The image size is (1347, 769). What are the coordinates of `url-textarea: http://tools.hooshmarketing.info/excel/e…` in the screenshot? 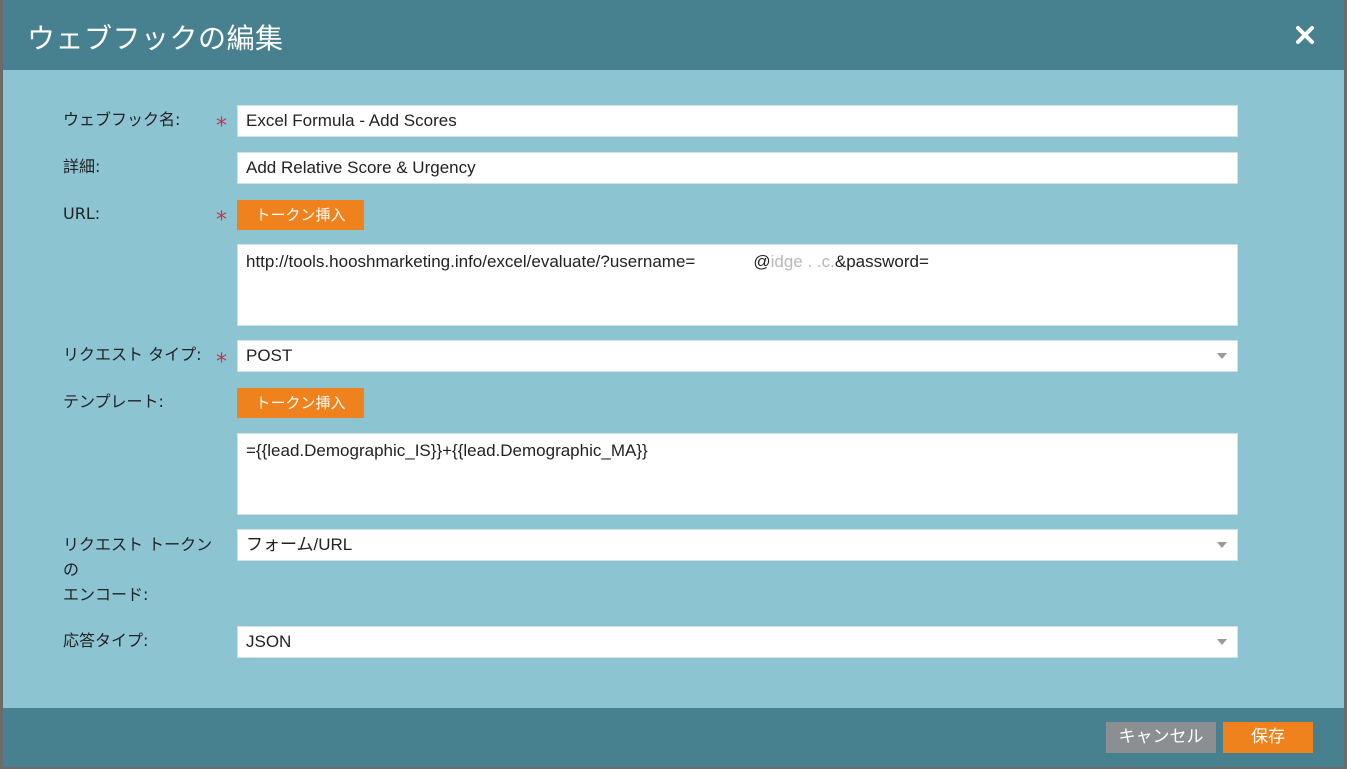 It's located at (737, 285).